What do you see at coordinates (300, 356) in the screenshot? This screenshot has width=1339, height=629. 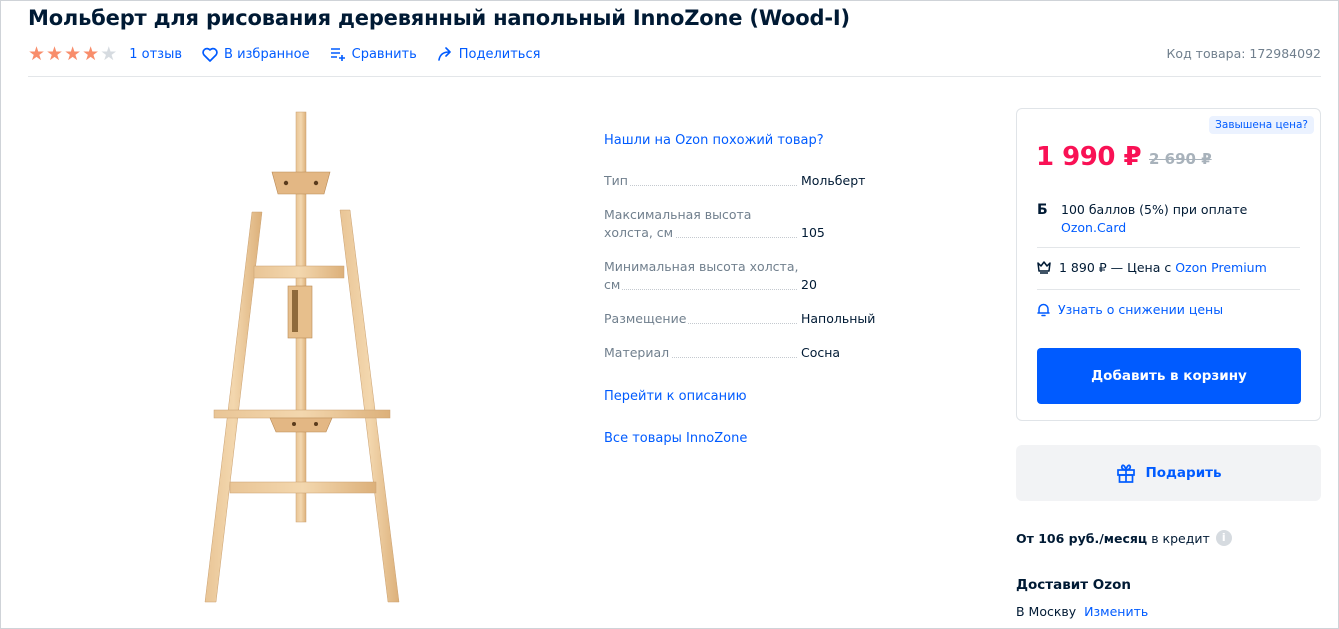 I see `product-image-easel` at bounding box center [300, 356].